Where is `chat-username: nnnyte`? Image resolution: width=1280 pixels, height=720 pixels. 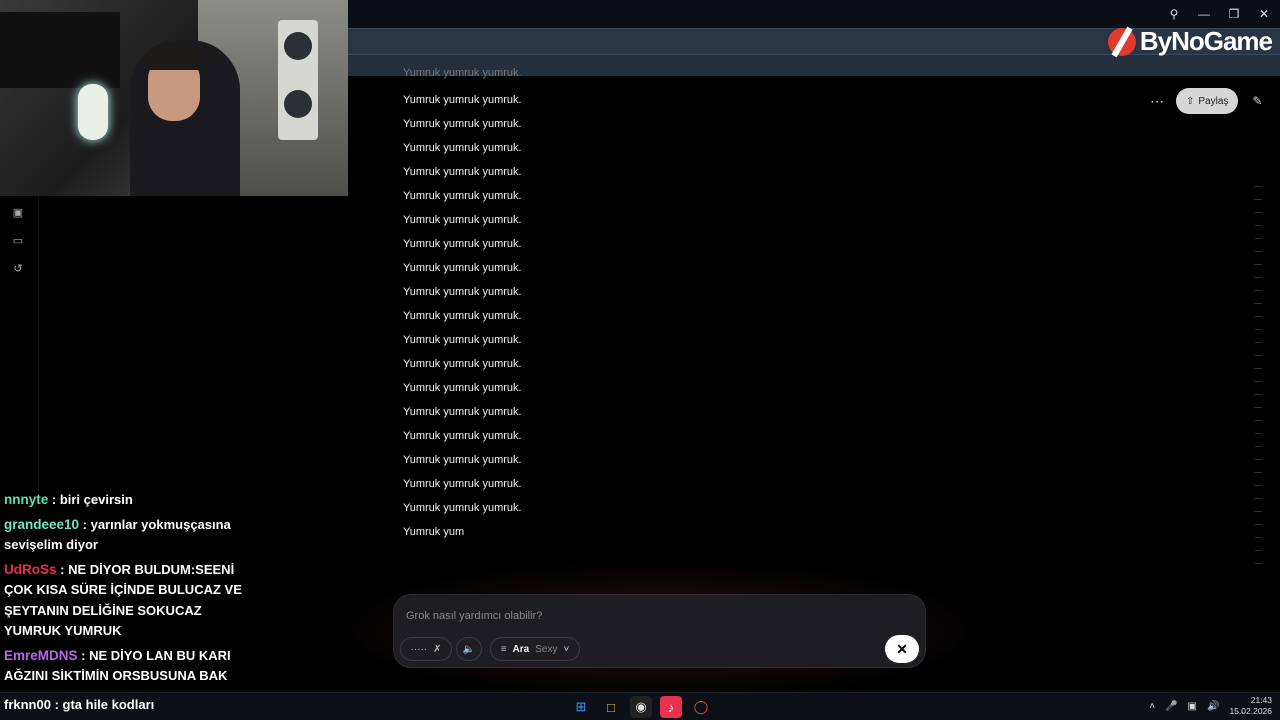 chat-username: nnnyte is located at coordinates (26, 499).